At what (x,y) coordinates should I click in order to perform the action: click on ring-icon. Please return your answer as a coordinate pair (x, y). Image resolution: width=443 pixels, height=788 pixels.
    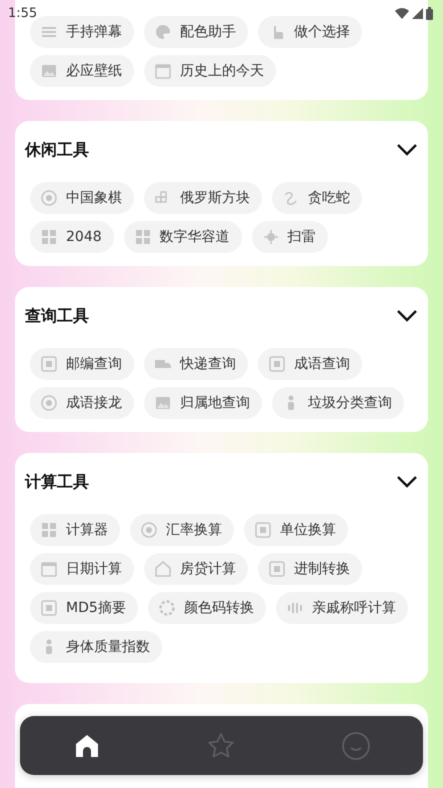
    Looking at the image, I should click on (167, 608).